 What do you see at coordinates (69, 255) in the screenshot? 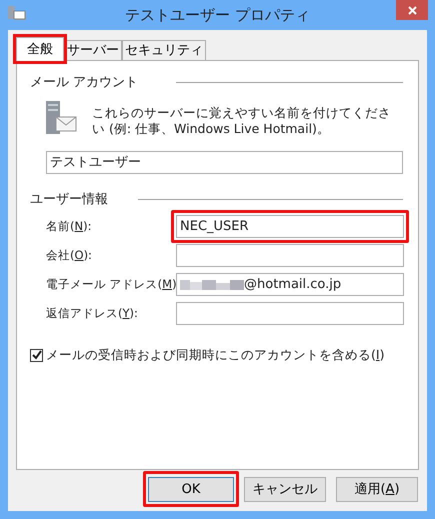
I see `field-label: 会社(O):` at bounding box center [69, 255].